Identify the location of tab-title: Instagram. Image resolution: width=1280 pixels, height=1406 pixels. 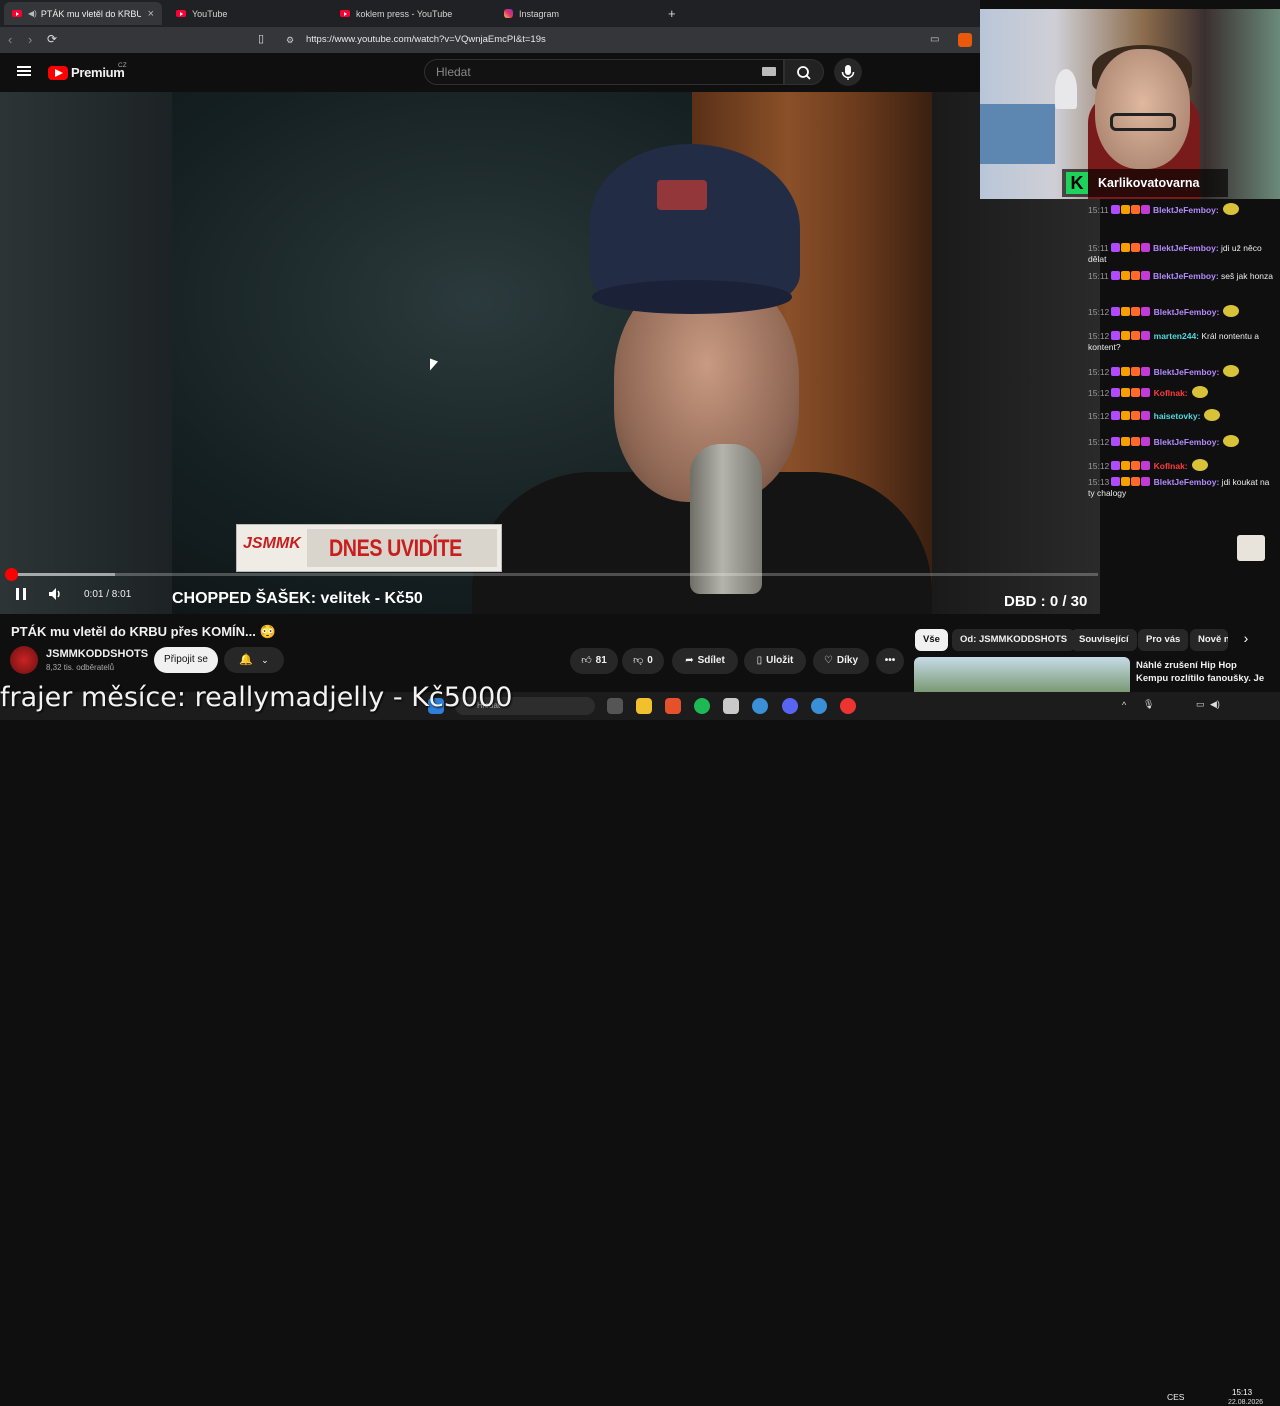
(539, 13).